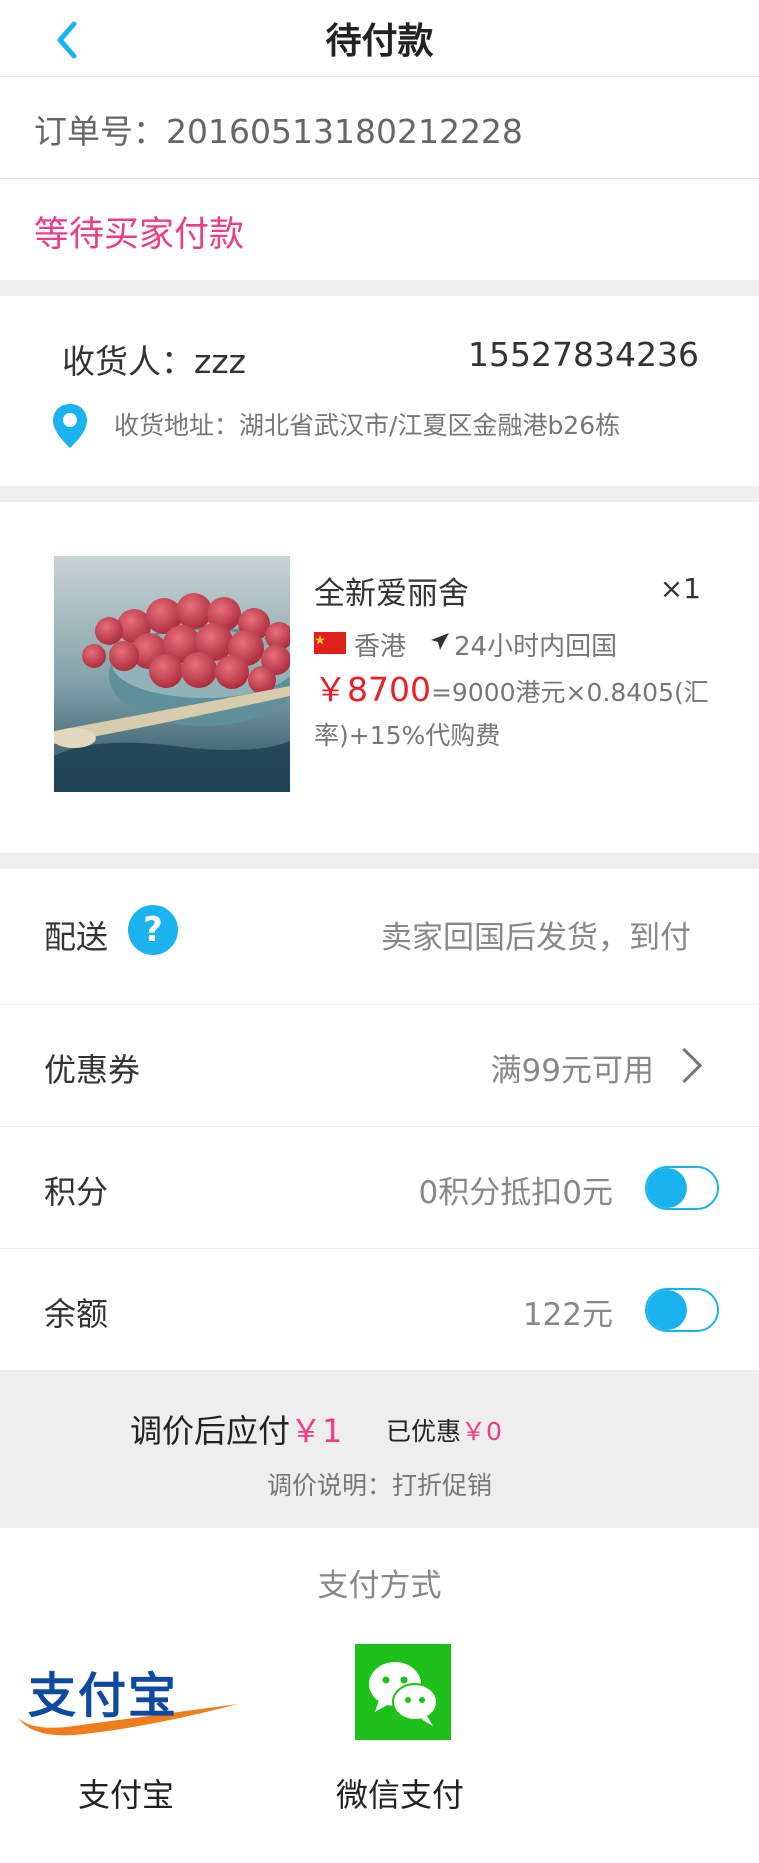 This screenshot has width=759, height=1863. What do you see at coordinates (536, 647) in the screenshot?
I see `shipping-time: 24小时内回国` at bounding box center [536, 647].